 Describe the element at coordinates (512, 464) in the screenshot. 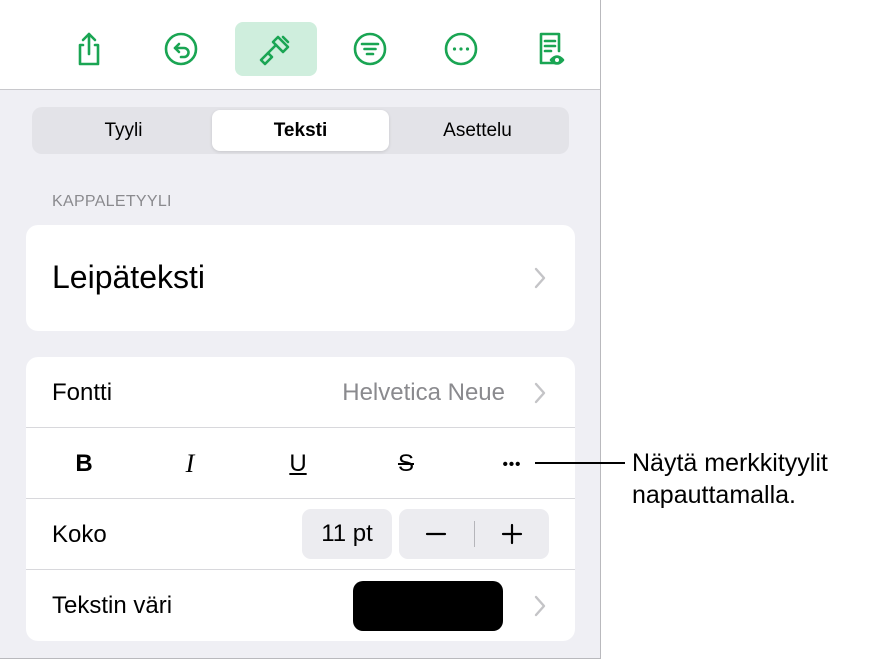

I see `more-text-options-button: •••` at that location.